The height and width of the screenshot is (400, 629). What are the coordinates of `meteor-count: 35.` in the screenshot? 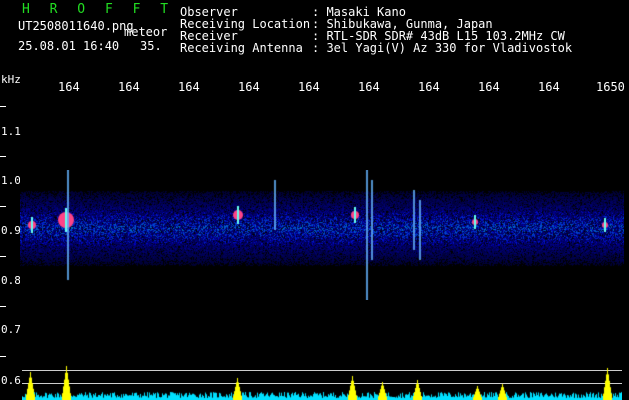 It's located at (151, 46).